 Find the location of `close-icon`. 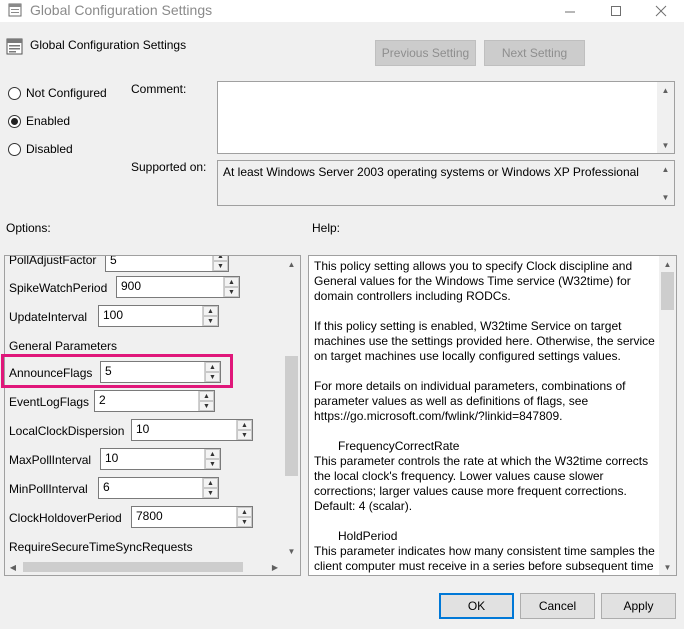

close-icon is located at coordinates (661, 11).